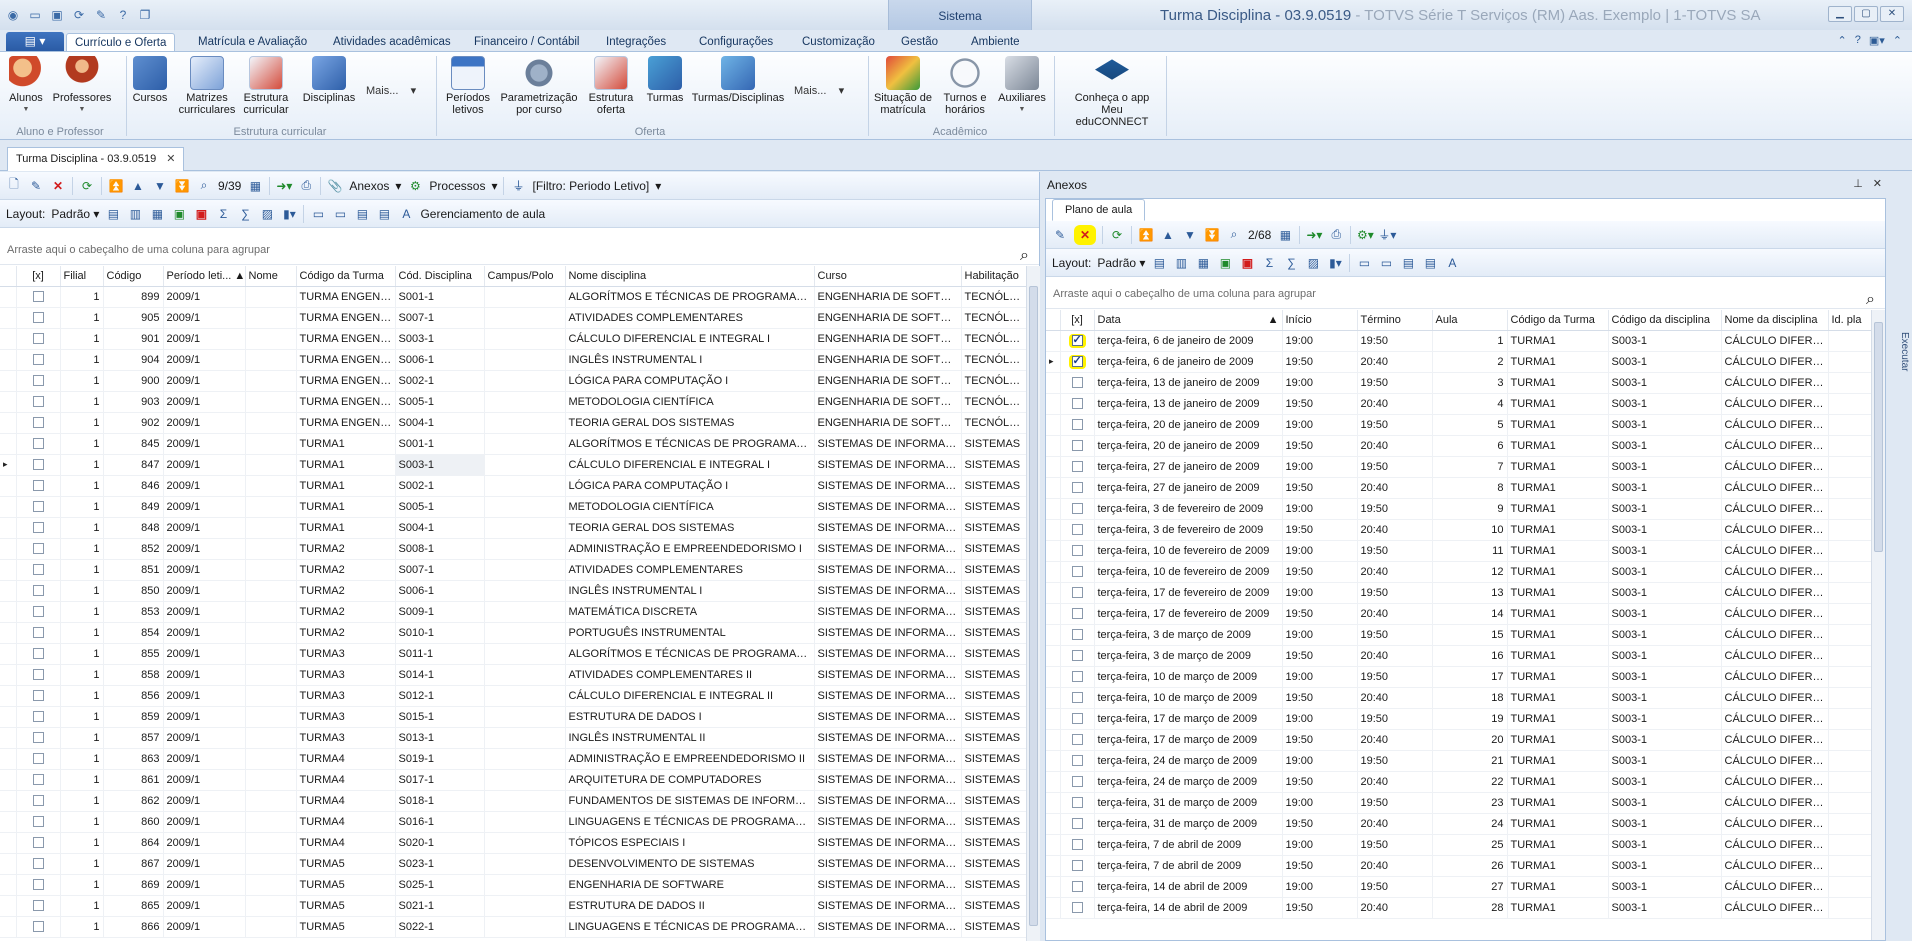 This screenshot has height=941, width=1912. Describe the element at coordinates (838, 42) in the screenshot. I see `tab-customizacao: Customização` at that location.